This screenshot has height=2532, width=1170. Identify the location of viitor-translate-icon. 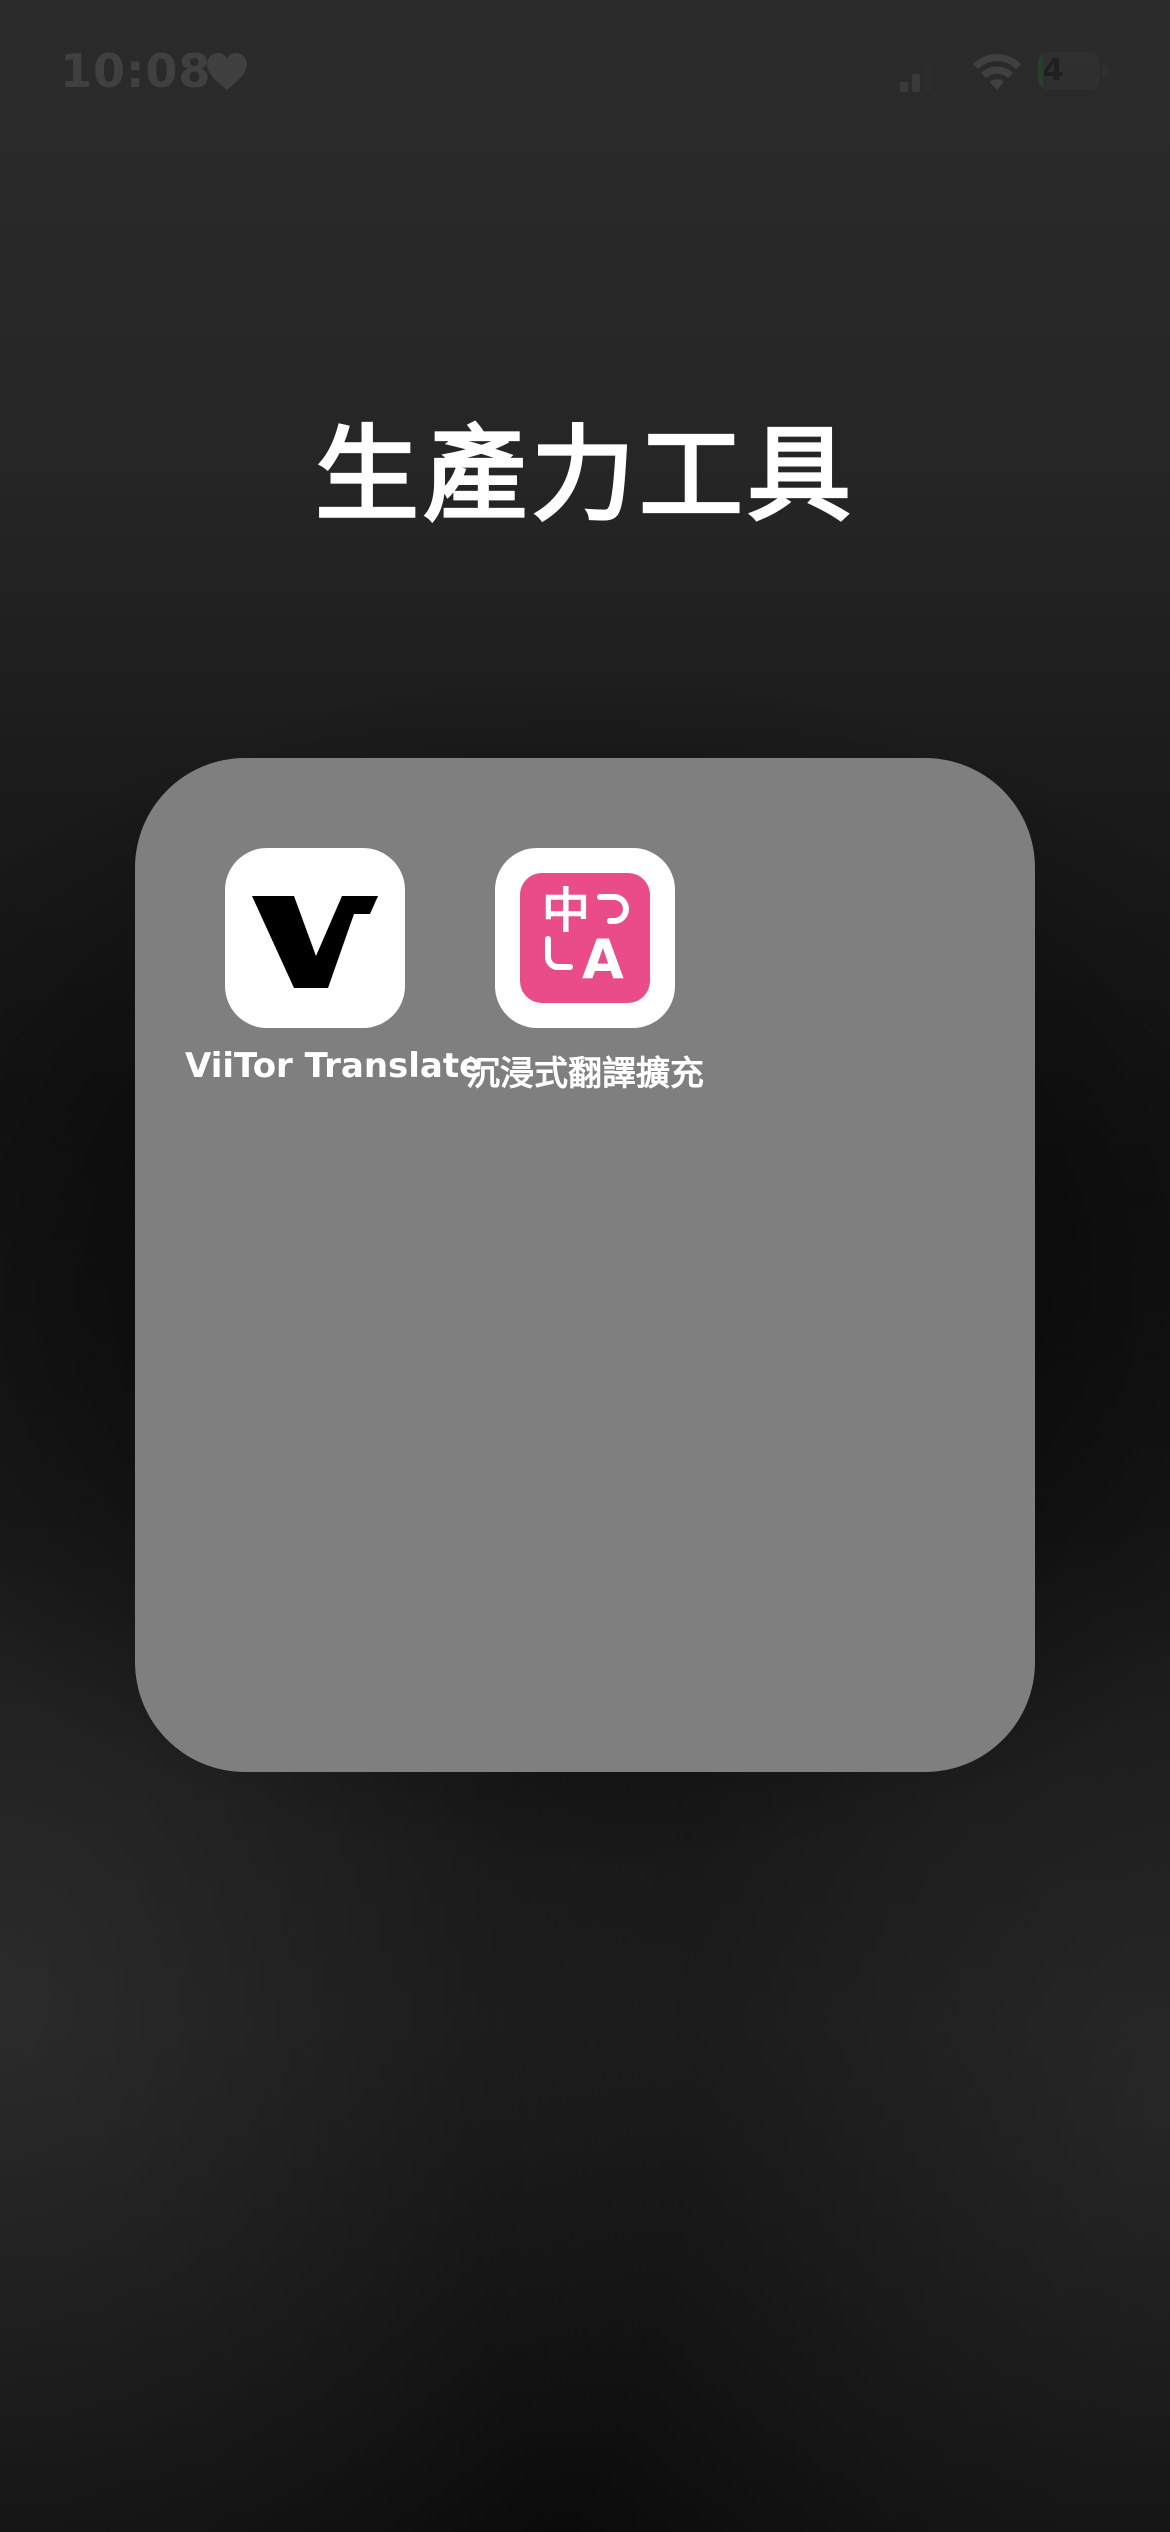
(315, 938).